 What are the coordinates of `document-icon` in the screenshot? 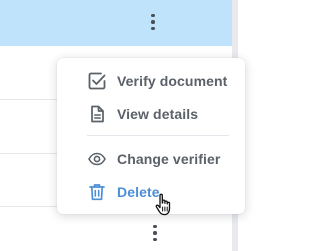 It's located at (97, 114).